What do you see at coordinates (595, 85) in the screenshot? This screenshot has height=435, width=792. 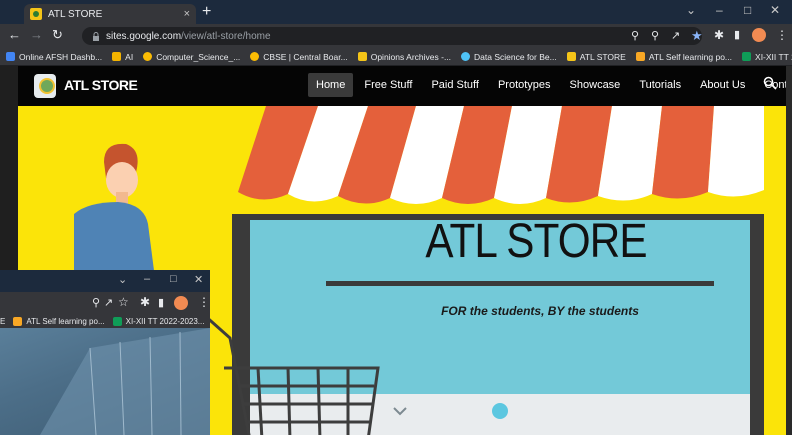 I see `nav-item-showcase: Showcase` at bounding box center [595, 85].